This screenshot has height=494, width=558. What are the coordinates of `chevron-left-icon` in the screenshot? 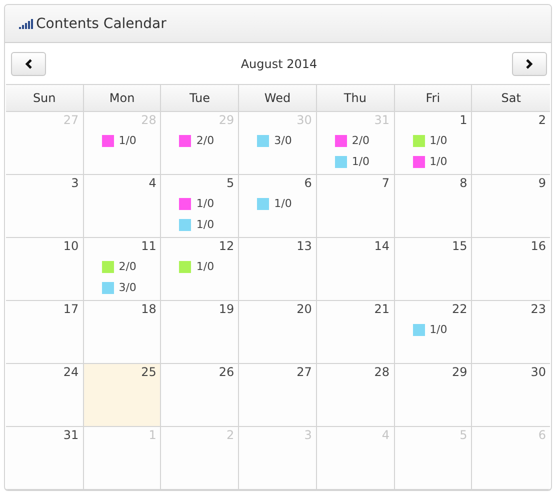 It's located at (28, 63).